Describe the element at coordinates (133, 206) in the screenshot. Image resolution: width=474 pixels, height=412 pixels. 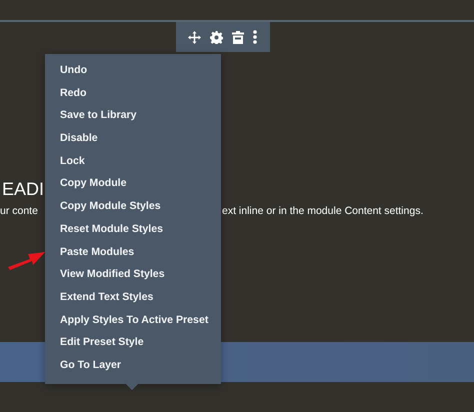
I see `menu-item: Copy Module Styles` at that location.